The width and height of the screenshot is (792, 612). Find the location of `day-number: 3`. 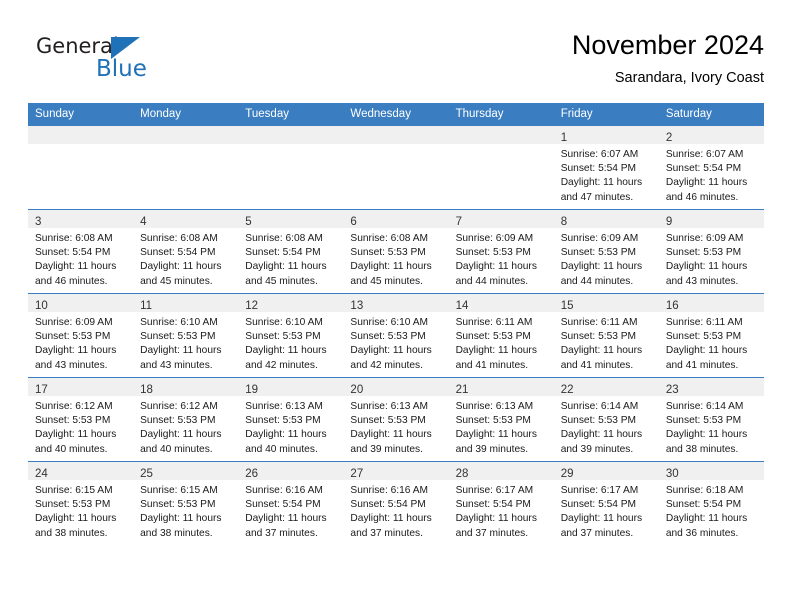

day-number: 3 is located at coordinates (38, 222).